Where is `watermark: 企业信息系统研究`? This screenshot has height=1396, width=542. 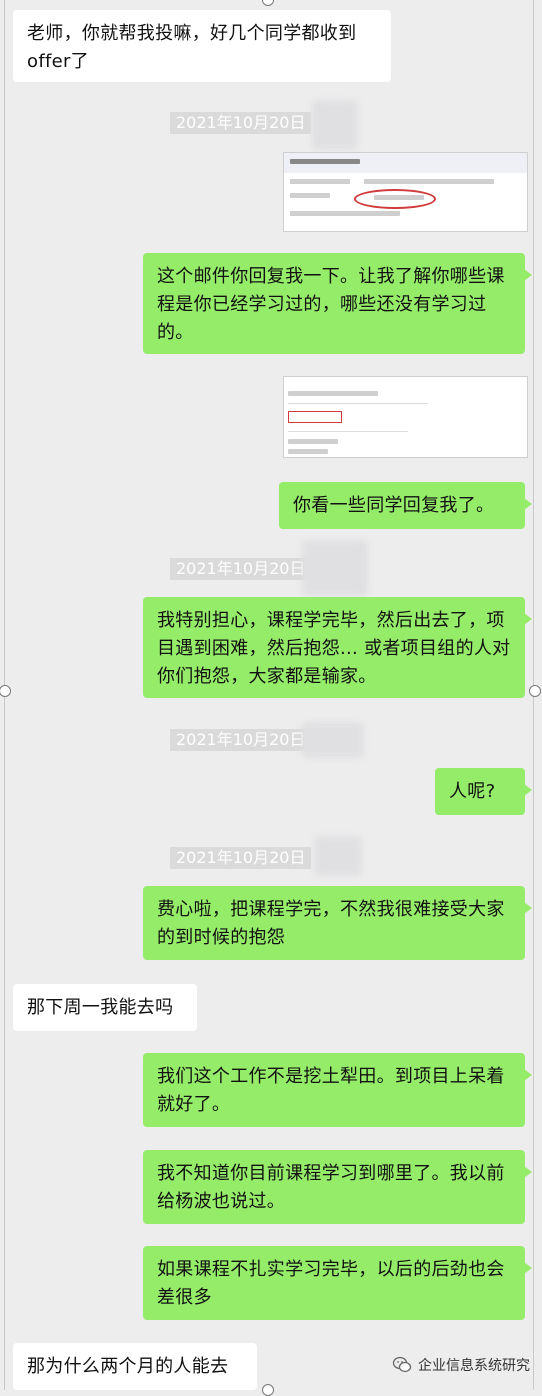
watermark: 企业信息系统研究 is located at coordinates (461, 1365).